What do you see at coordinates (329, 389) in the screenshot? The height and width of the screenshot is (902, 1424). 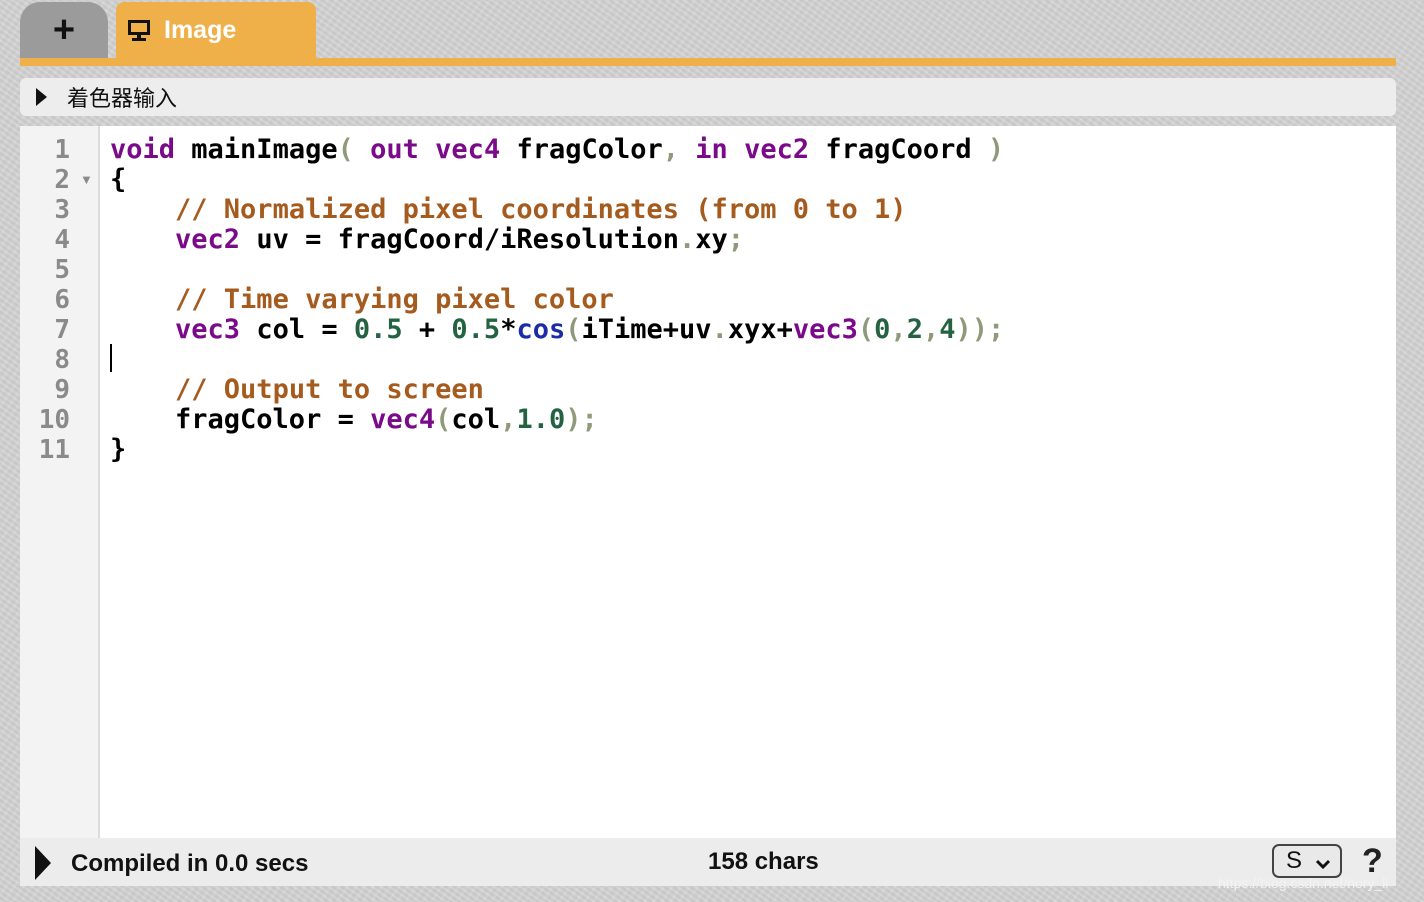 I see `code-line: // Output to screen` at bounding box center [329, 389].